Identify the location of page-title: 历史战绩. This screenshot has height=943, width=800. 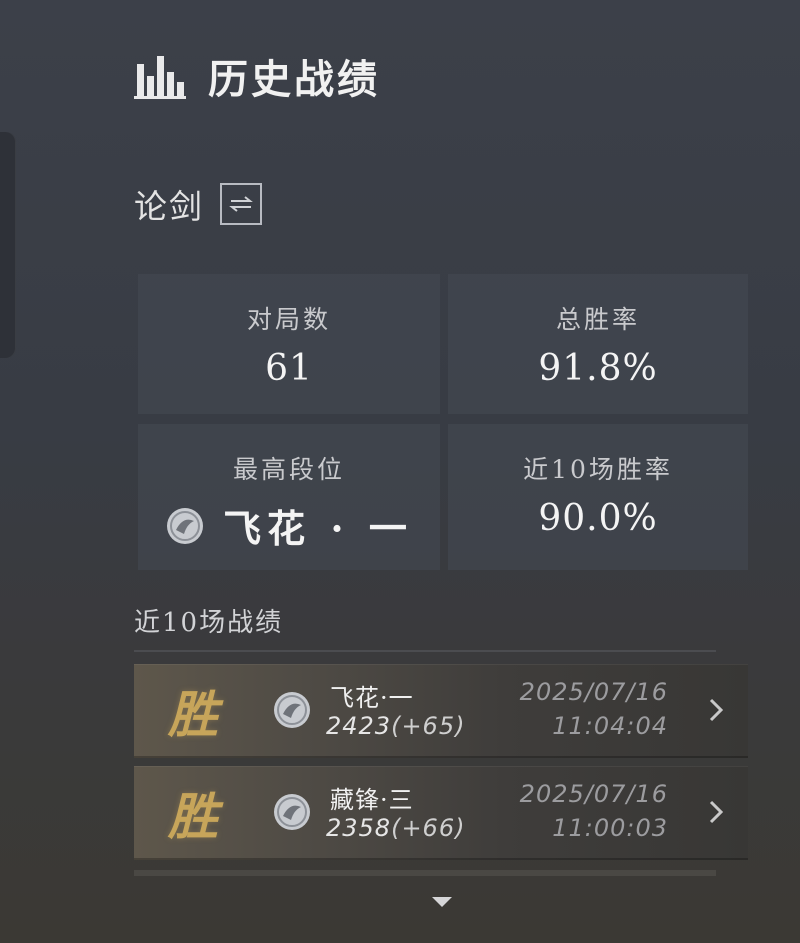
(294, 79).